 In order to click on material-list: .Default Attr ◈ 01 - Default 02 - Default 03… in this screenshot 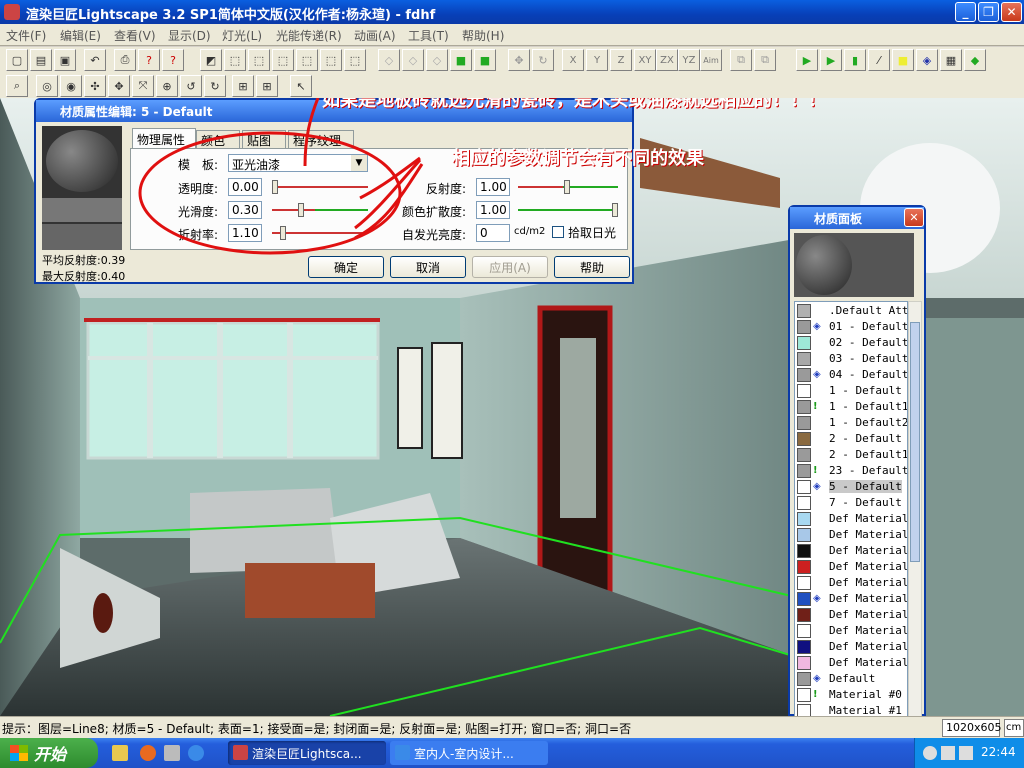, I will do `click(851, 508)`.